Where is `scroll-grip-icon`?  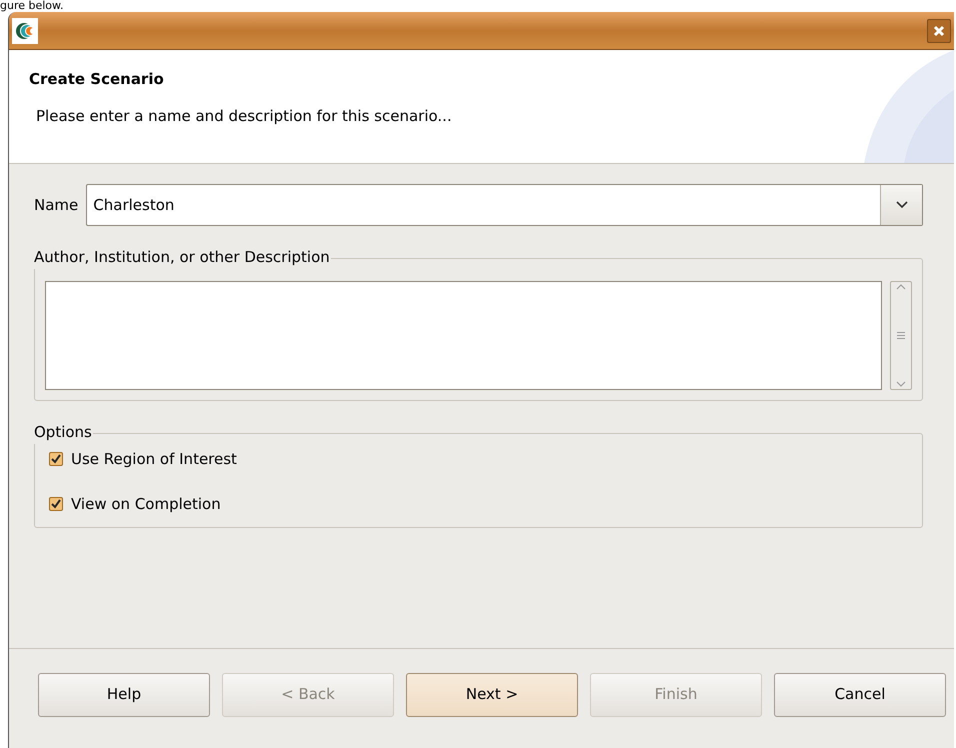
scroll-grip-icon is located at coordinates (901, 335).